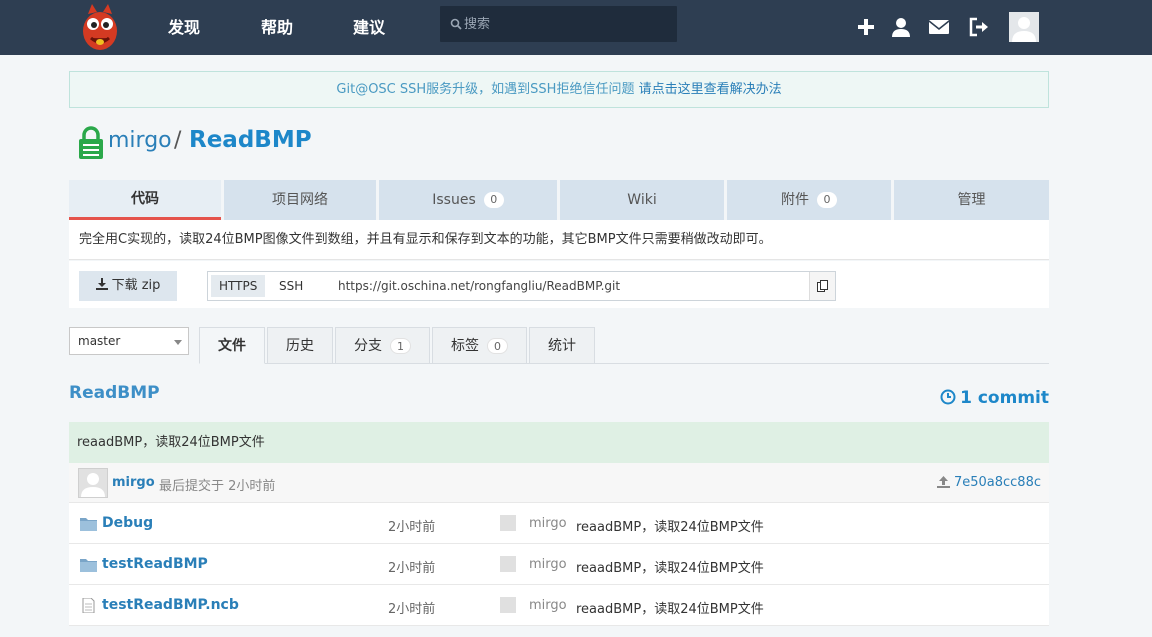  What do you see at coordinates (559, 200) in the screenshot?
I see `repo-tabs: 代码 项目网络 Issues 0 Wiki 附件 0 管理` at bounding box center [559, 200].